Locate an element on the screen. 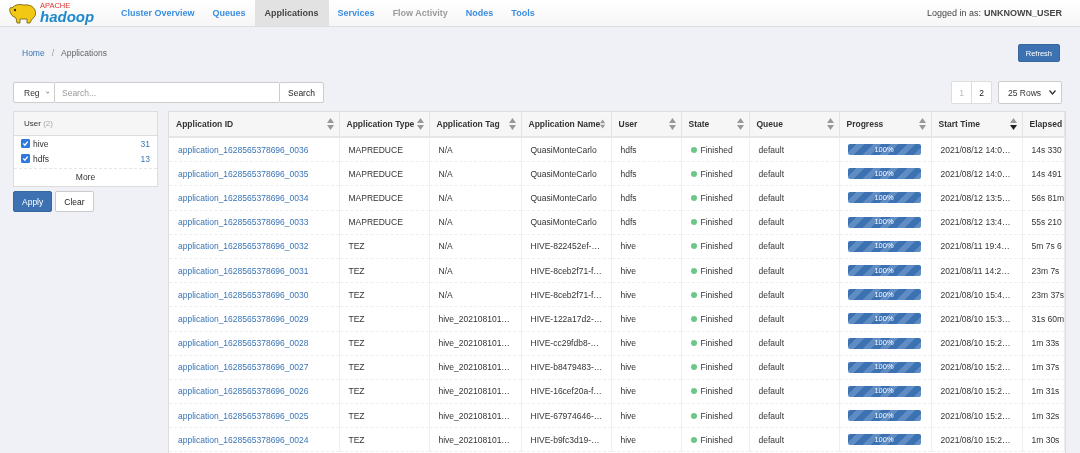  application-link: application_1628565378696_0035 is located at coordinates (243, 173).